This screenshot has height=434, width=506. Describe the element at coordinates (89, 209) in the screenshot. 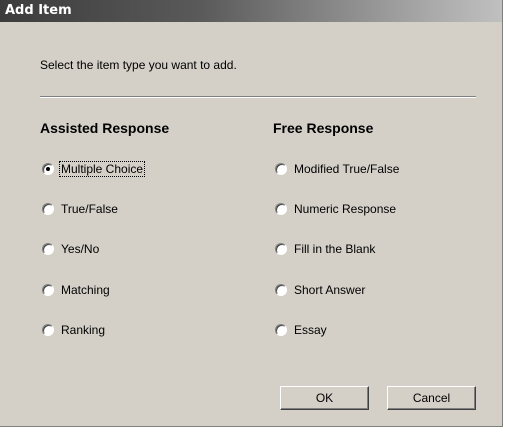

I see `radio-label: True/False` at that location.